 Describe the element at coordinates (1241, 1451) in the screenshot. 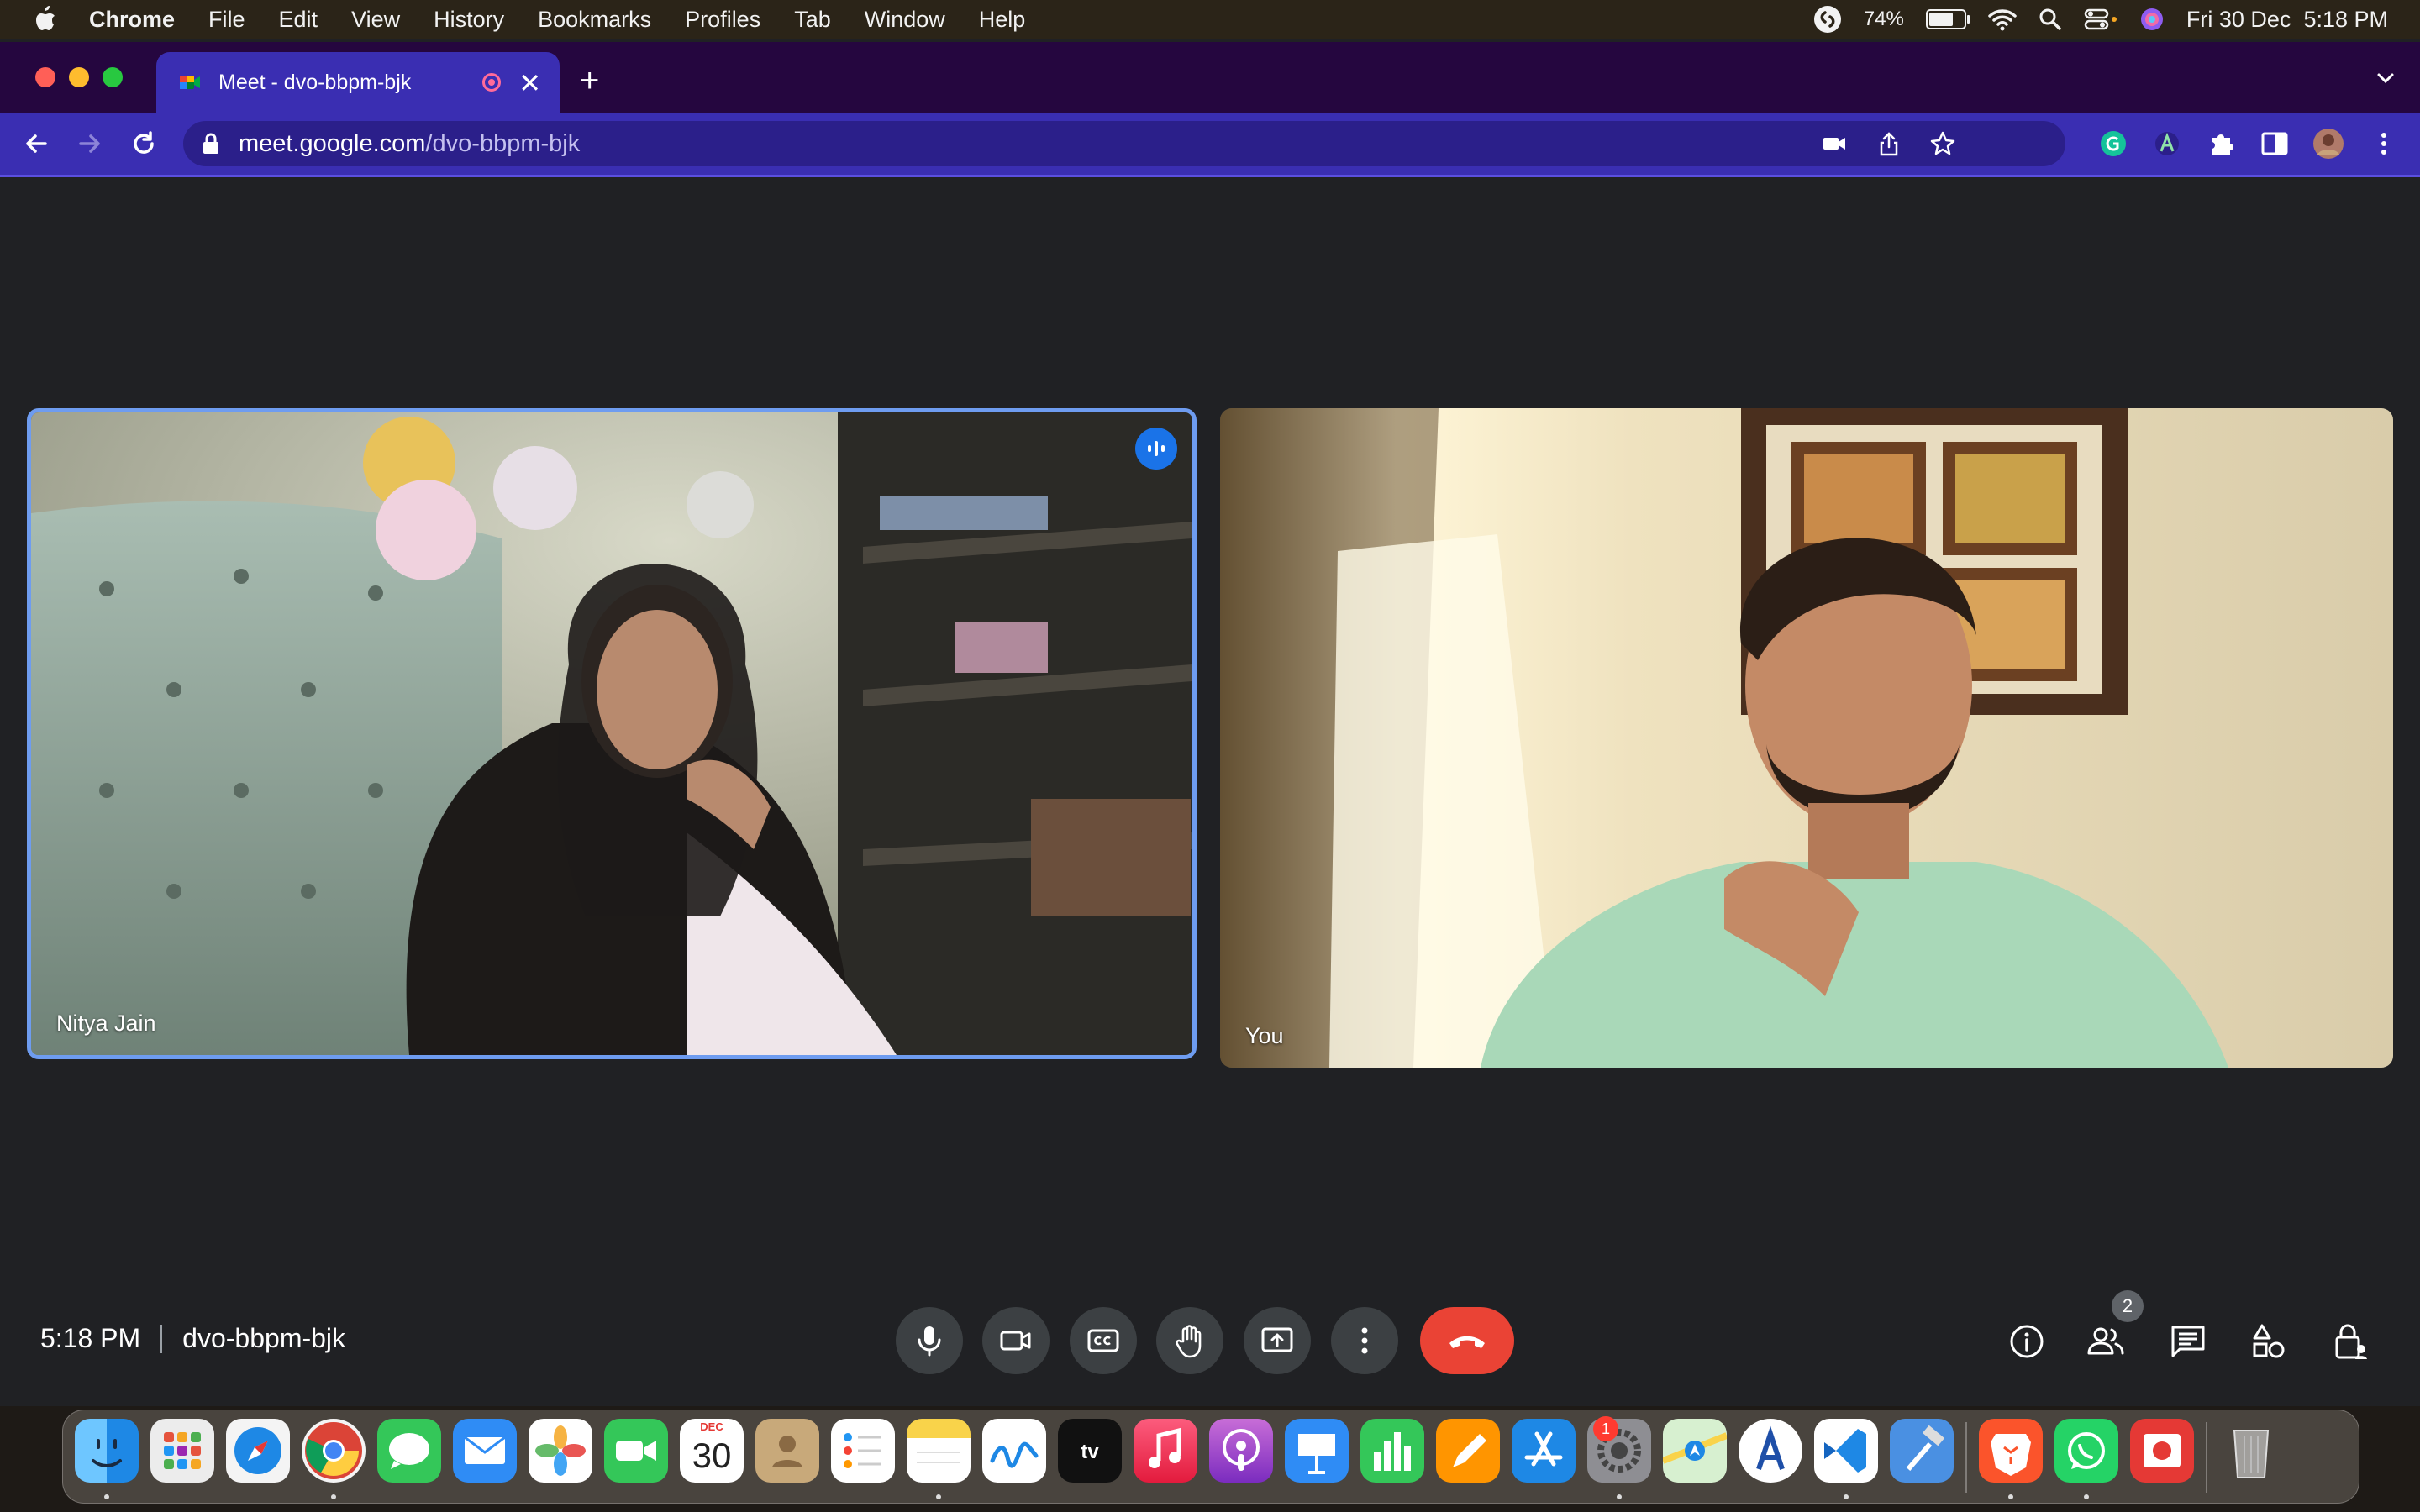

I see `dock-podcasts` at that location.